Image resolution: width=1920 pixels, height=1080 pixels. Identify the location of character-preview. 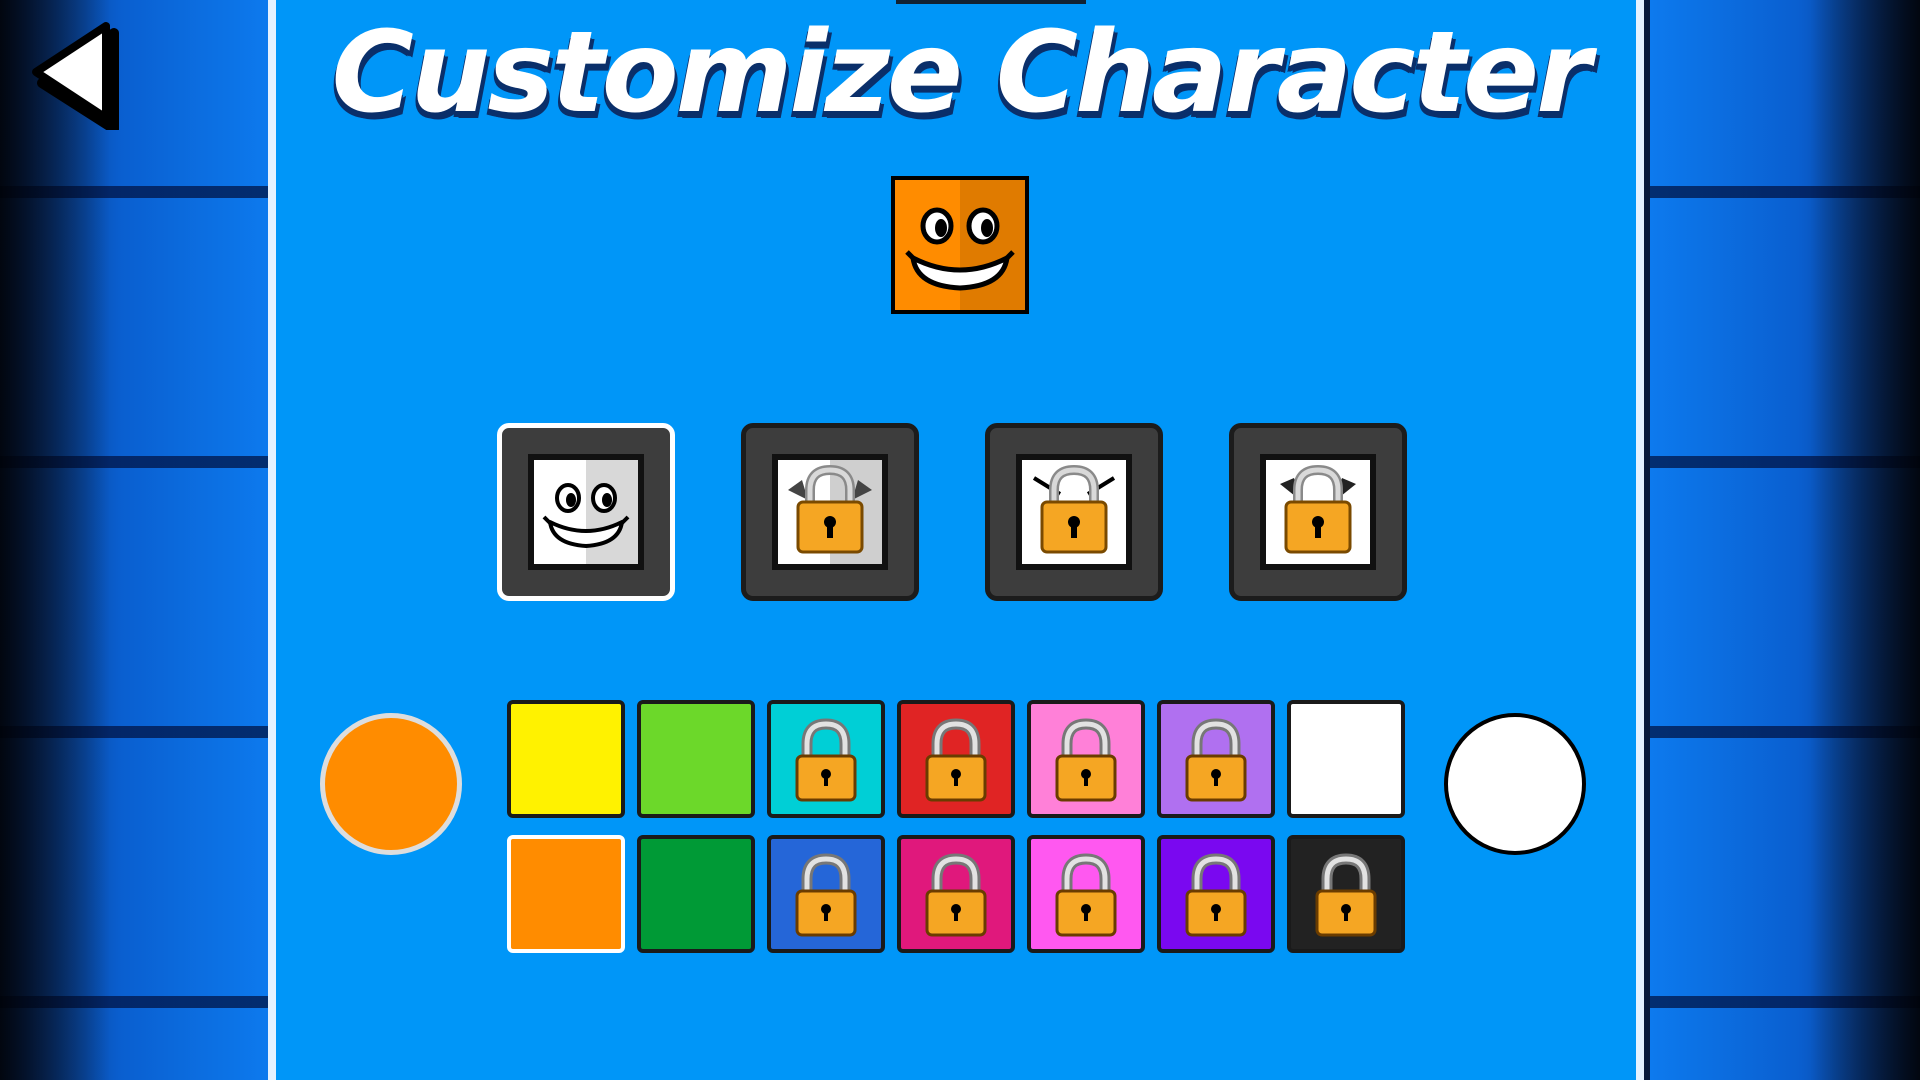
(960, 245).